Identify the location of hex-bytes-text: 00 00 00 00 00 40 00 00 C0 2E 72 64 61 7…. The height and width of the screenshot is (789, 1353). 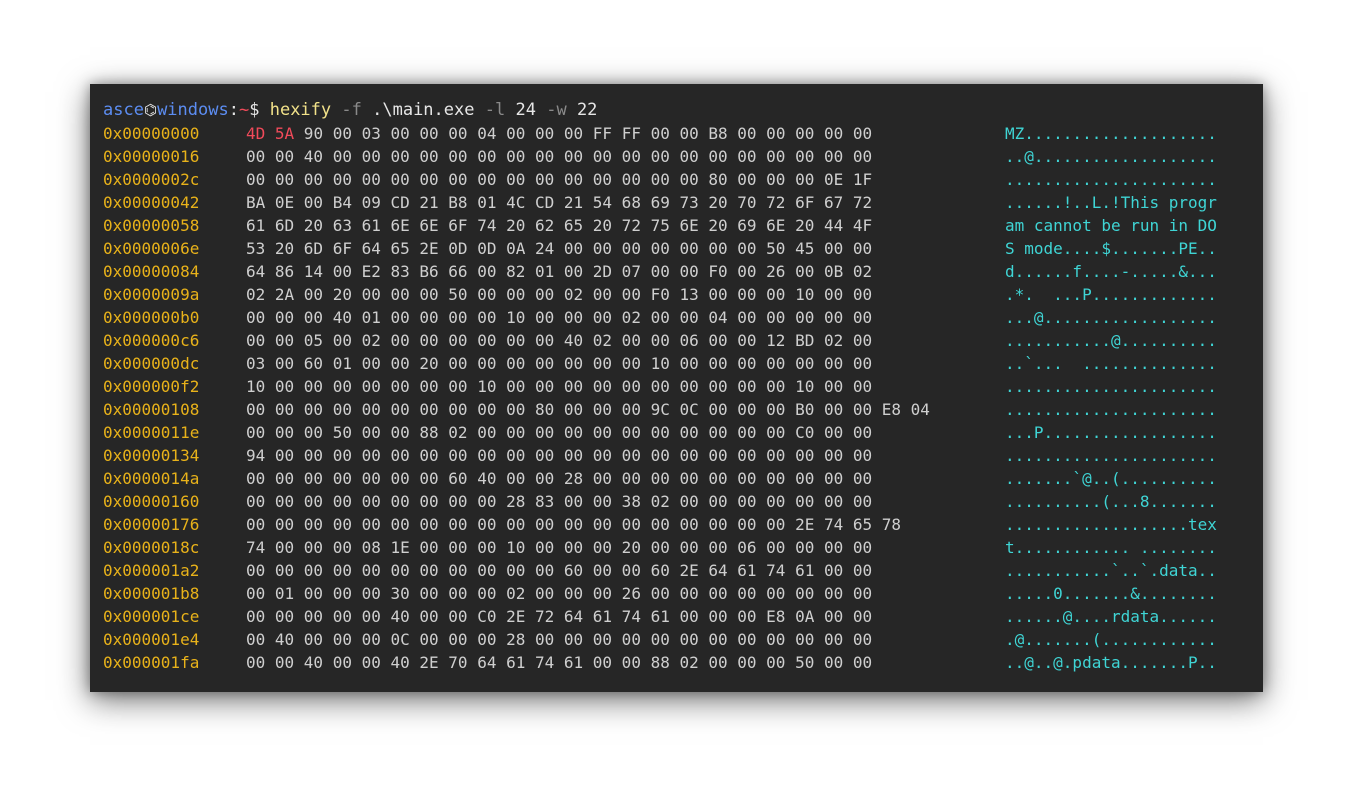
(559, 616).